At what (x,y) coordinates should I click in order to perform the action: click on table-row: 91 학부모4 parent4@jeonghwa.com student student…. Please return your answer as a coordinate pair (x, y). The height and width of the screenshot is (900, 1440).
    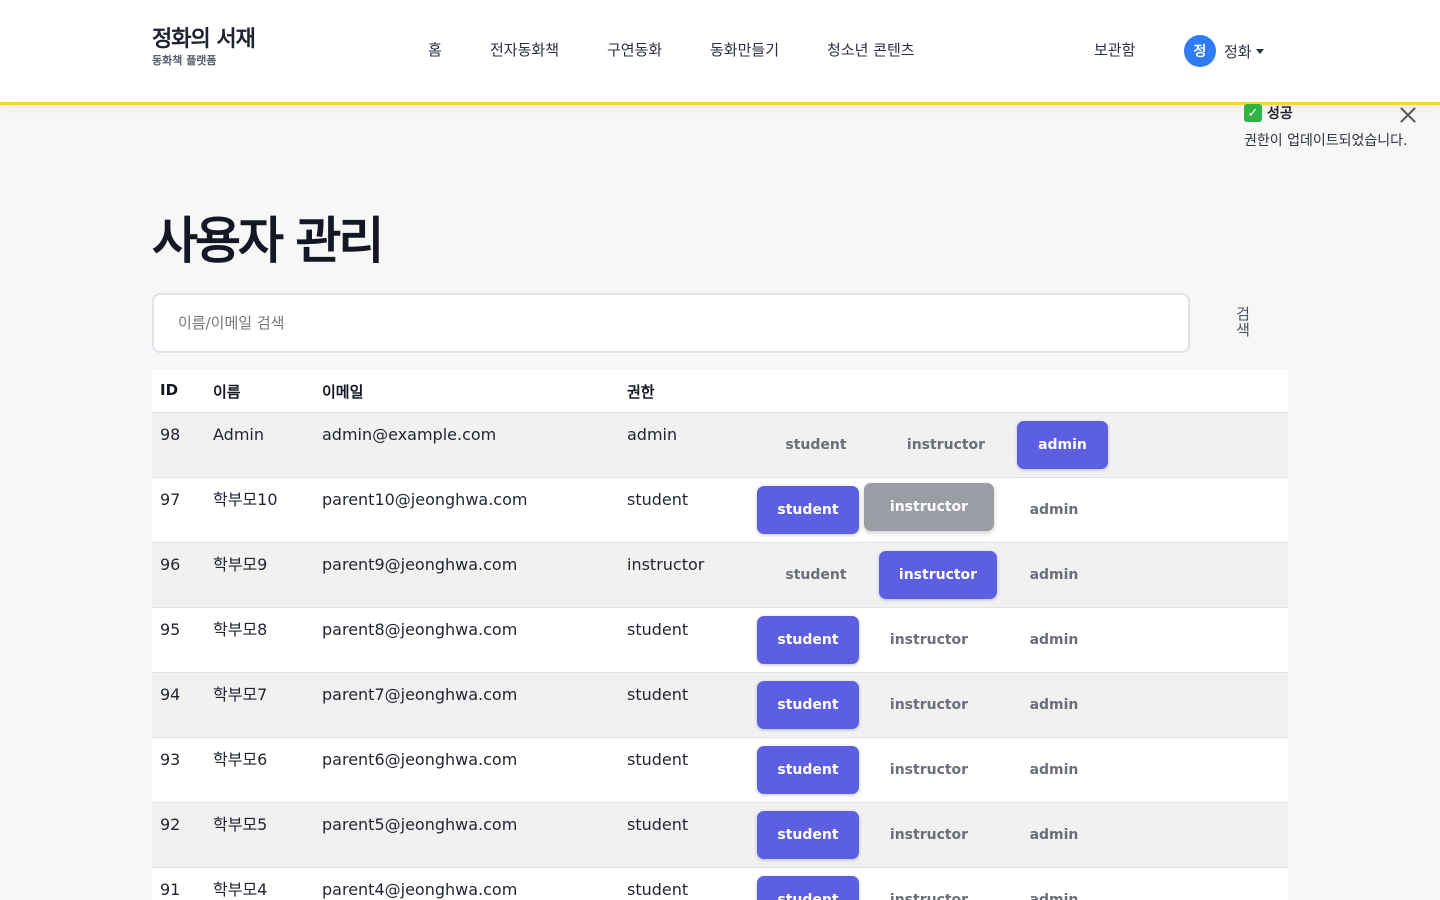
    Looking at the image, I should click on (720, 884).